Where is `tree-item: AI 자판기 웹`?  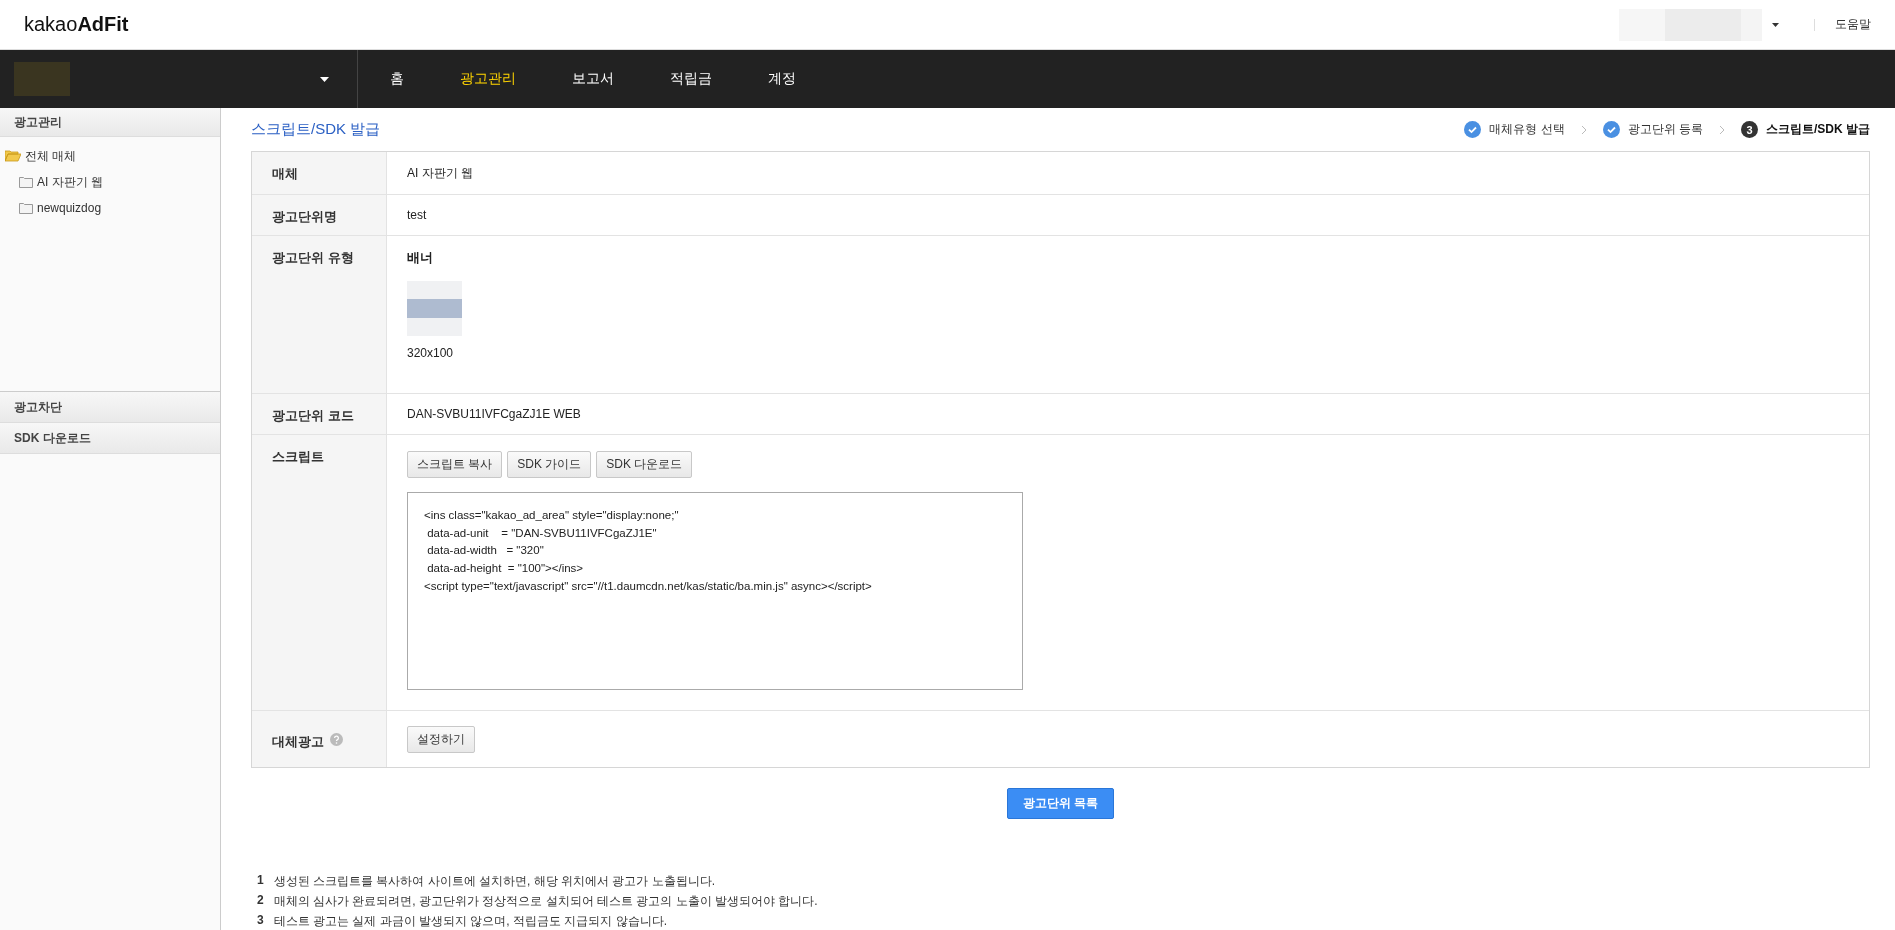
tree-item: AI 자판기 웹 is located at coordinates (70, 182).